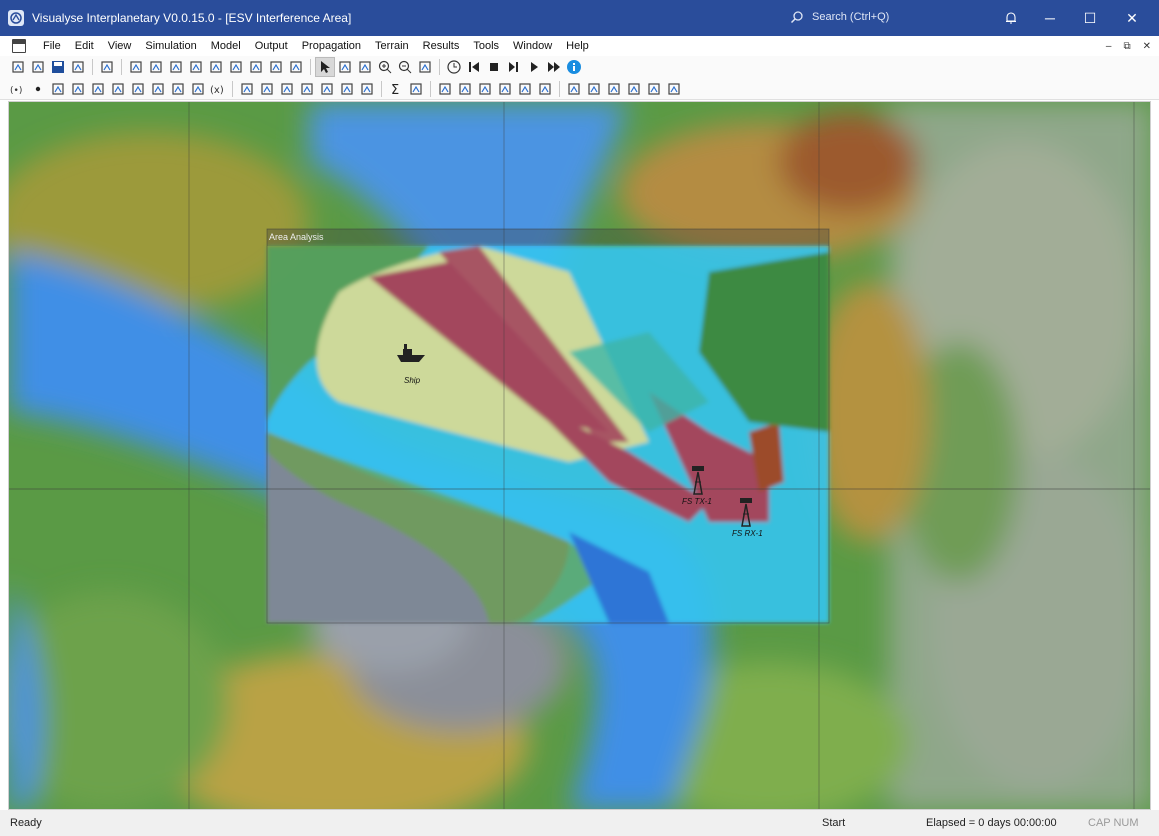  Describe the element at coordinates (271, 46) in the screenshot. I see `menu-output: Output` at that location.